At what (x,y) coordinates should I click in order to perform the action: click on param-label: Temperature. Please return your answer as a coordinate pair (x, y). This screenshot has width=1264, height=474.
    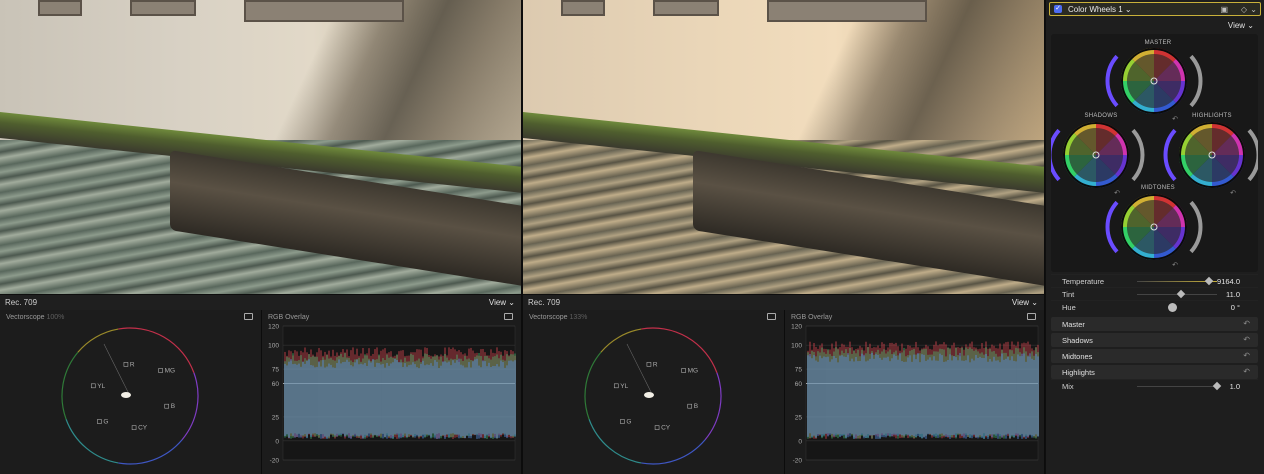
    Looking at the image, I should click on (1083, 281).